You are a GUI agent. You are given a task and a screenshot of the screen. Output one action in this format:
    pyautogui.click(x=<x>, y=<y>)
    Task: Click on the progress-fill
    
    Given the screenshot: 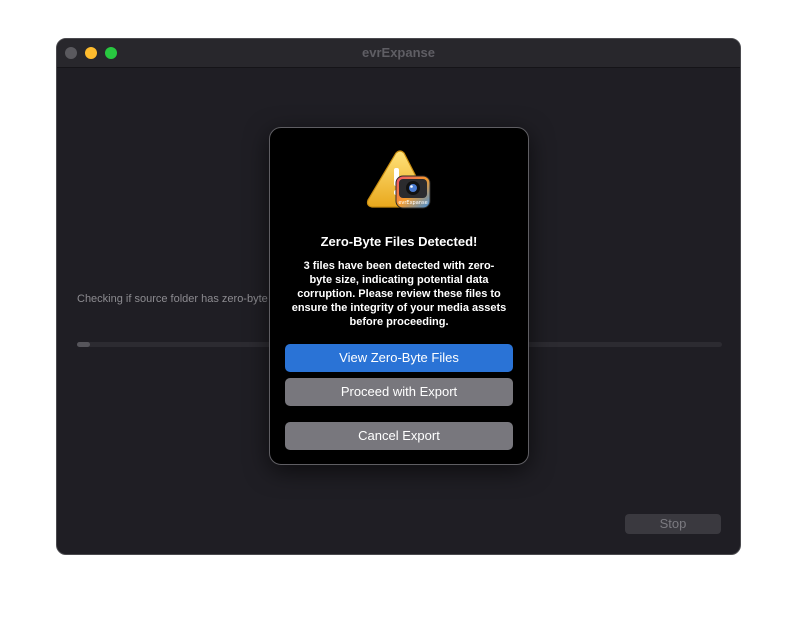 What is the action you would take?
    pyautogui.click(x=83, y=344)
    